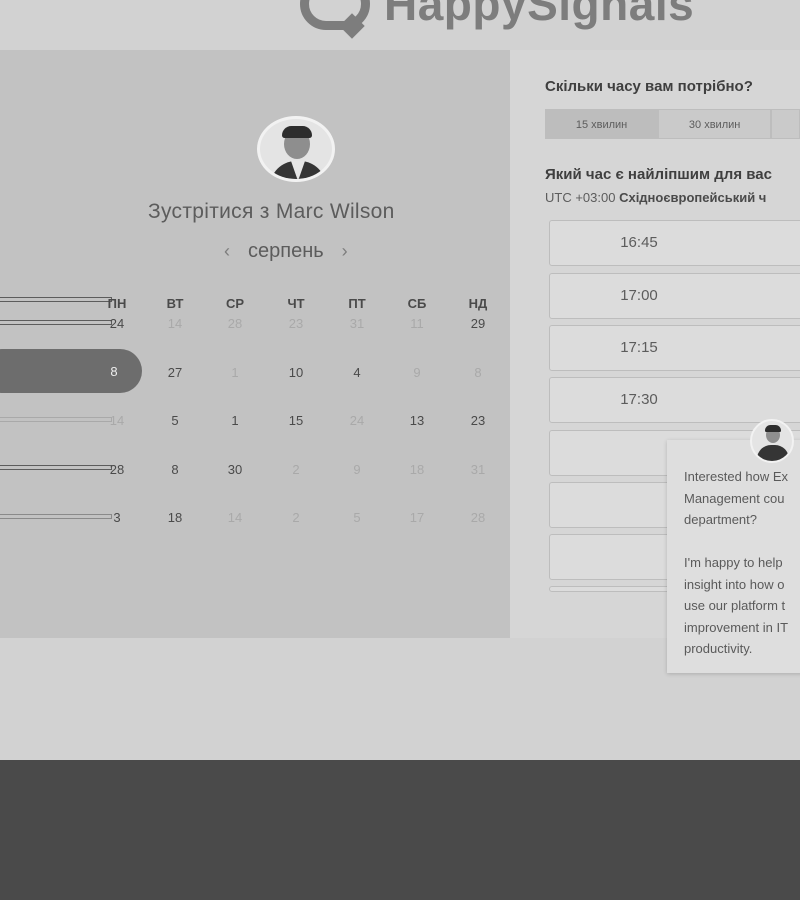  I want to click on calendar-day: 13, so click(417, 420).